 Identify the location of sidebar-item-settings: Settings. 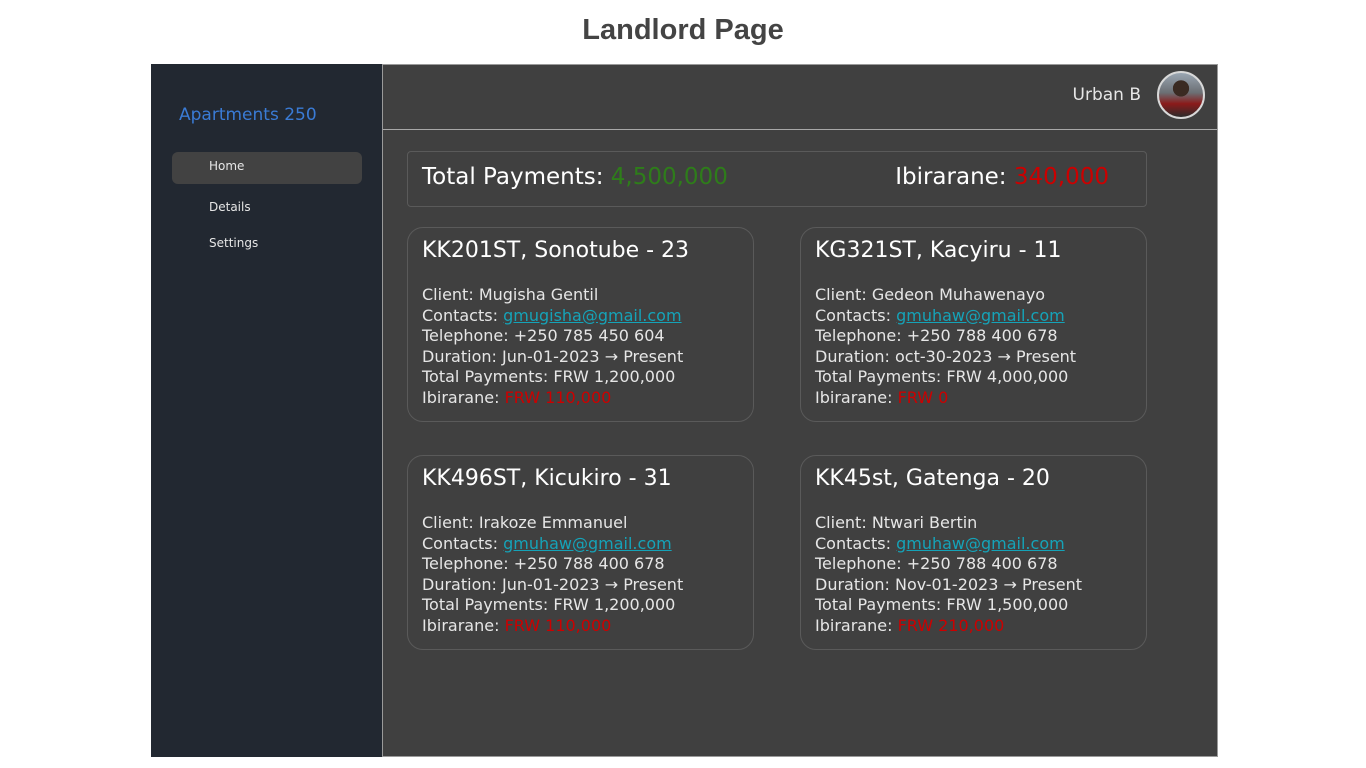
(267, 245).